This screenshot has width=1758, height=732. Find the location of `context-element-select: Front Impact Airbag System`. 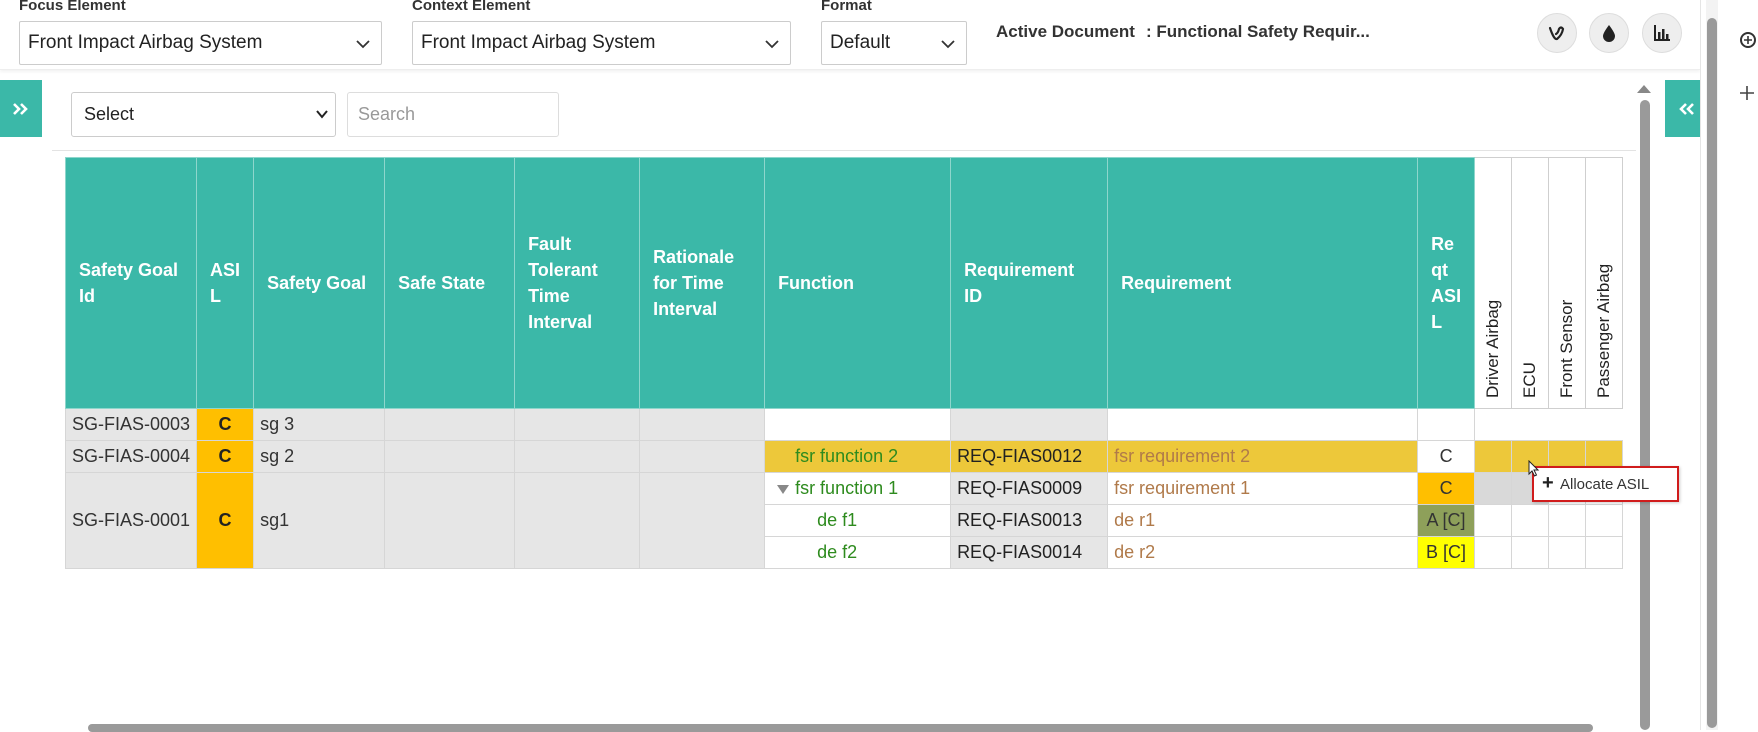

context-element-select: Front Impact Airbag System is located at coordinates (601, 43).